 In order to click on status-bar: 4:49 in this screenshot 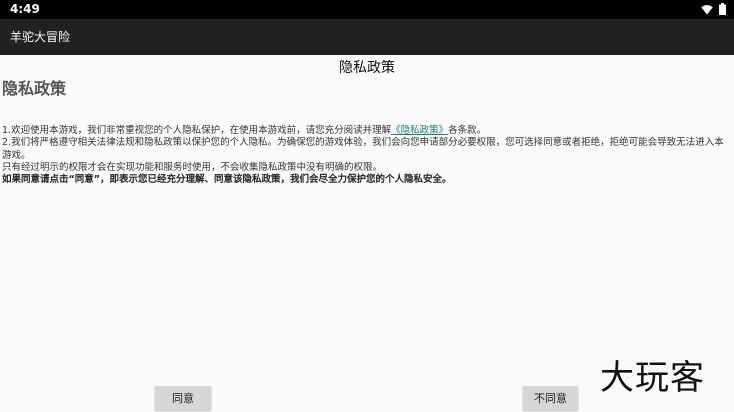, I will do `click(367, 9)`.